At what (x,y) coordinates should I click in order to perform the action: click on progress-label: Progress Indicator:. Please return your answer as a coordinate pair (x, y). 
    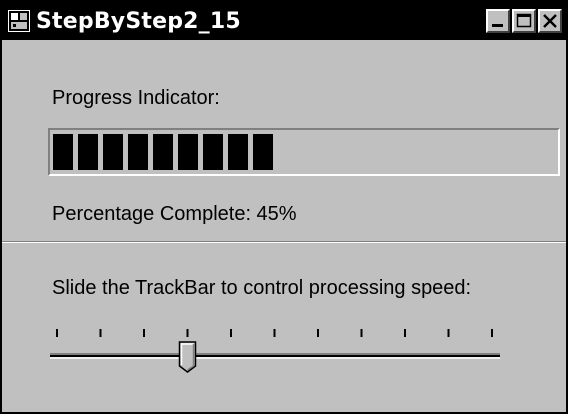
    Looking at the image, I should click on (136, 98).